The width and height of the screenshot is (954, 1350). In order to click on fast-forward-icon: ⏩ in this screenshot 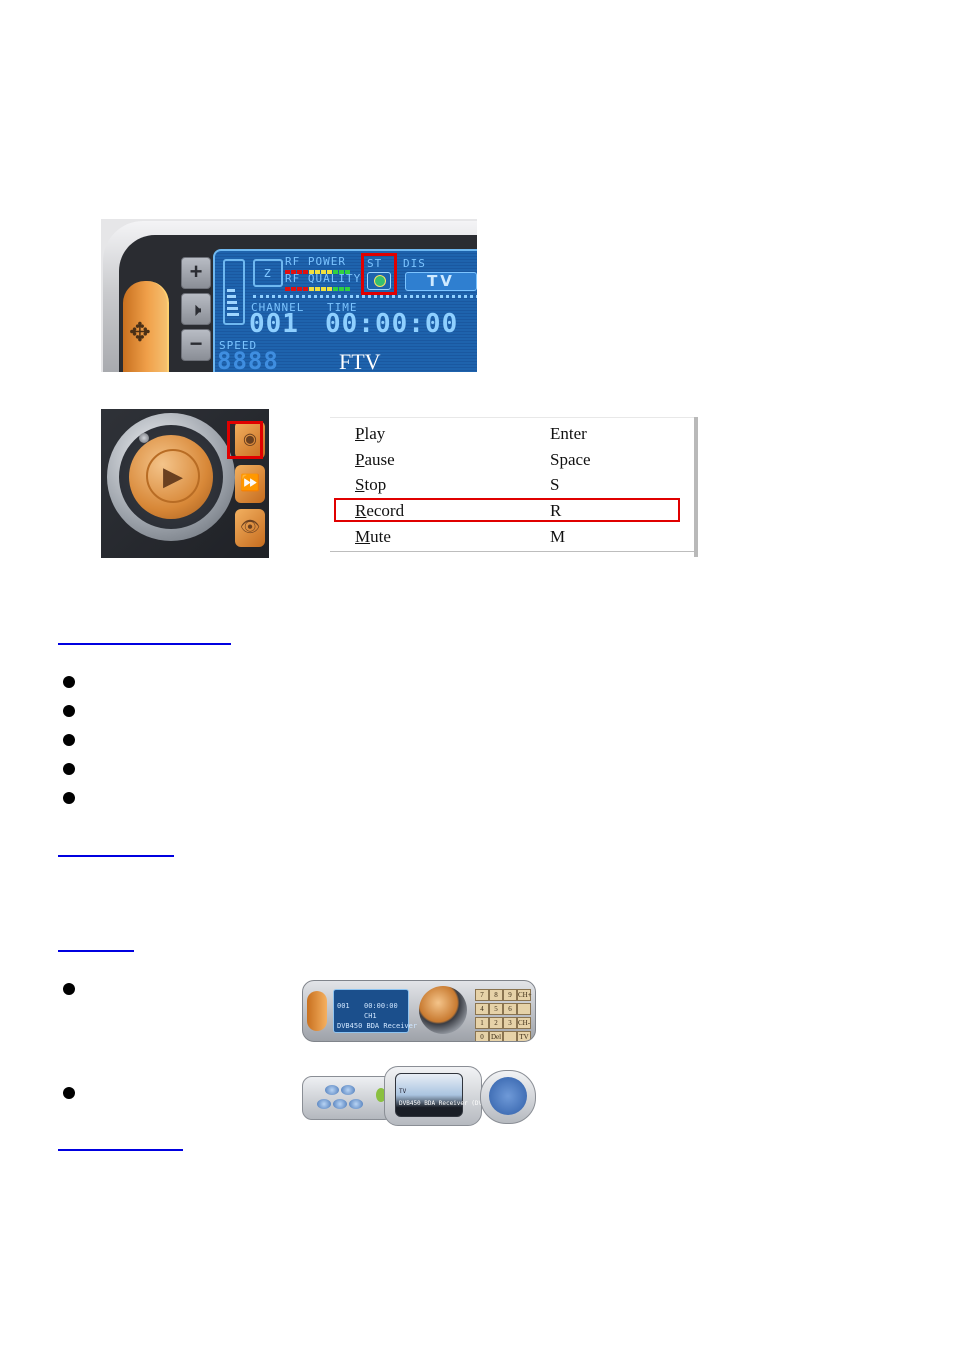, I will do `click(250, 483)`.